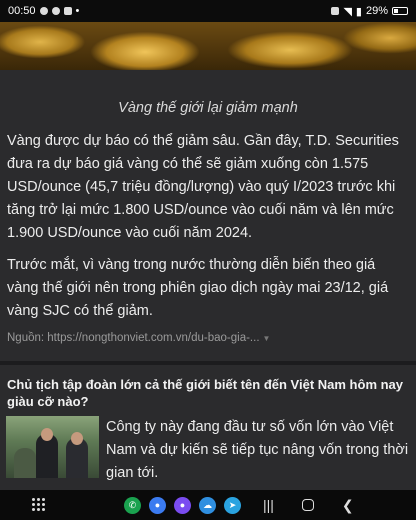 The image size is (416, 520). I want to click on gallery-notification-icon, so click(67, 11).